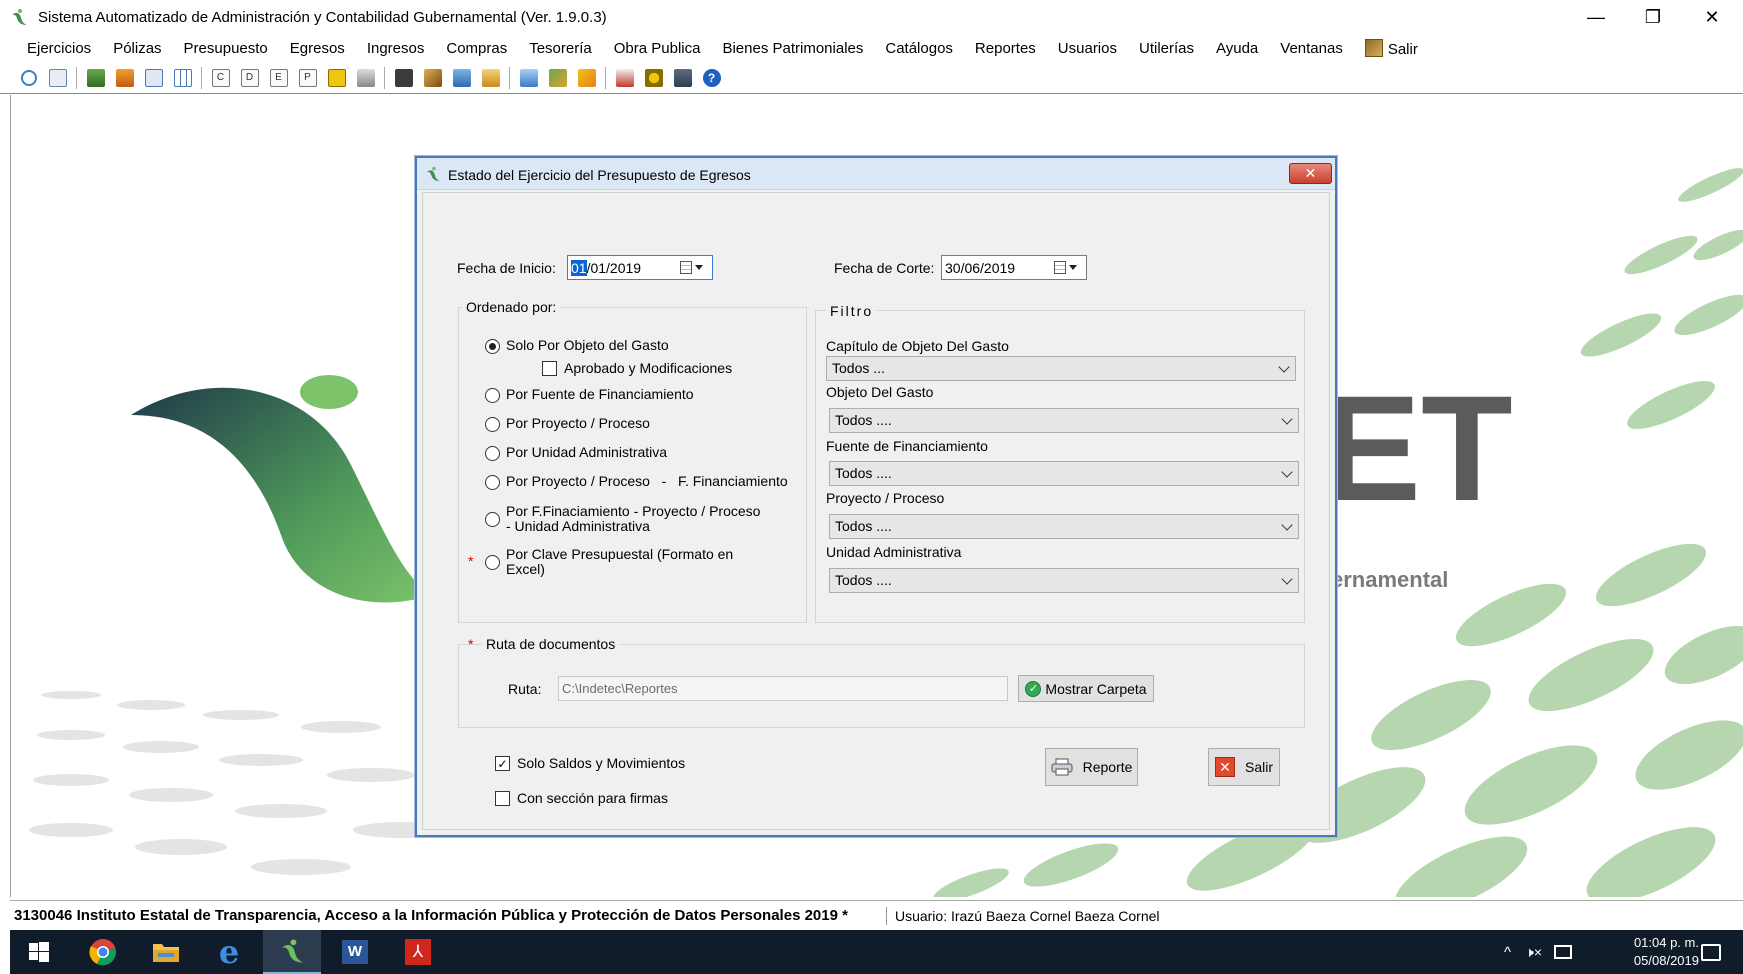  I want to click on fecha-inicio-picker: 01/01/2019, so click(640, 267).